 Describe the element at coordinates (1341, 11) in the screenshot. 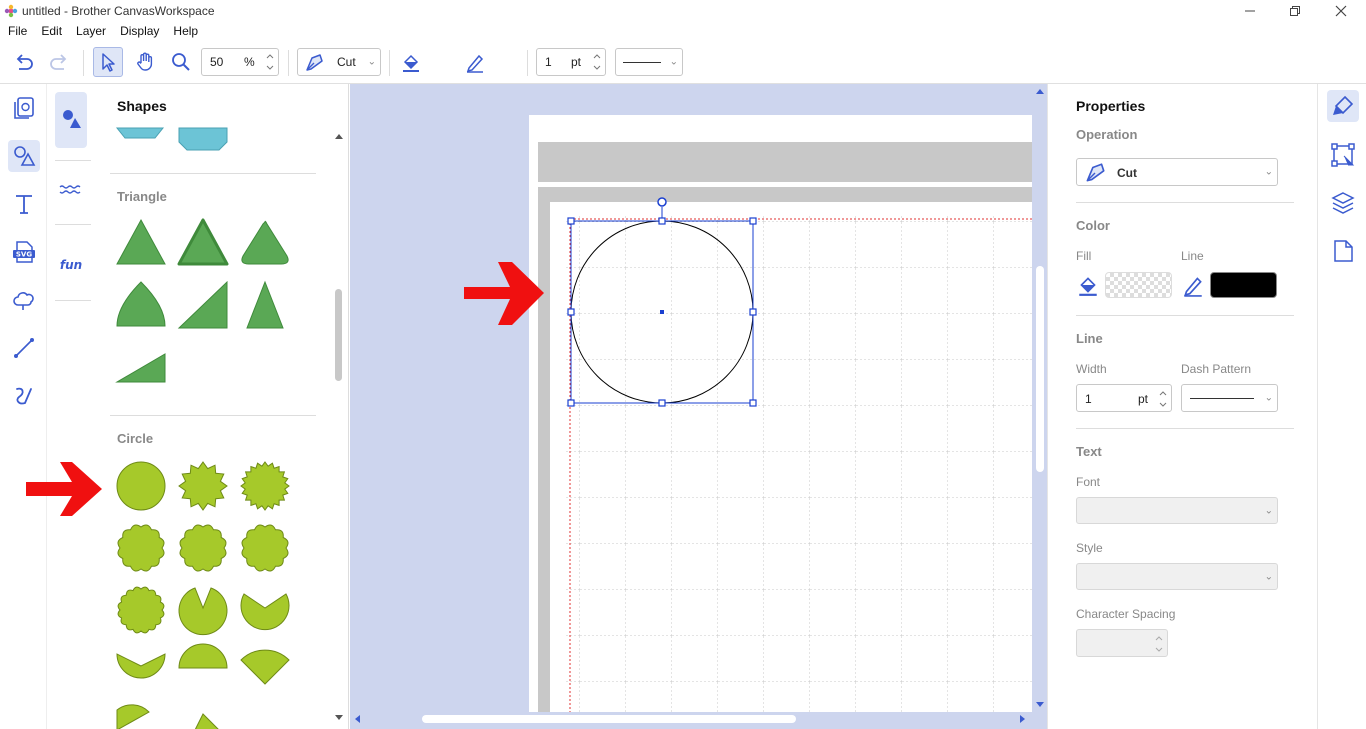

I see `close-button` at that location.